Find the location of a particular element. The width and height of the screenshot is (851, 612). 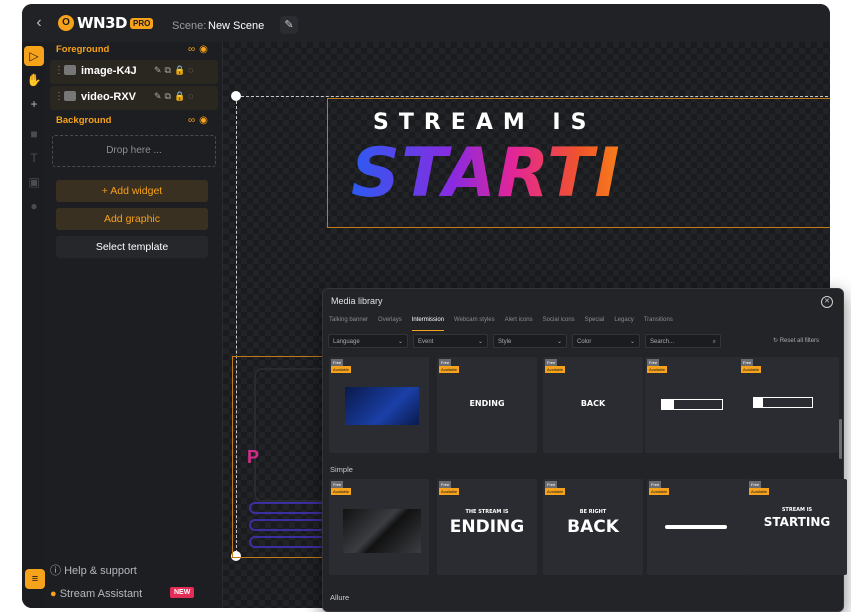

tab-overlays: Overlays is located at coordinates (390, 324).